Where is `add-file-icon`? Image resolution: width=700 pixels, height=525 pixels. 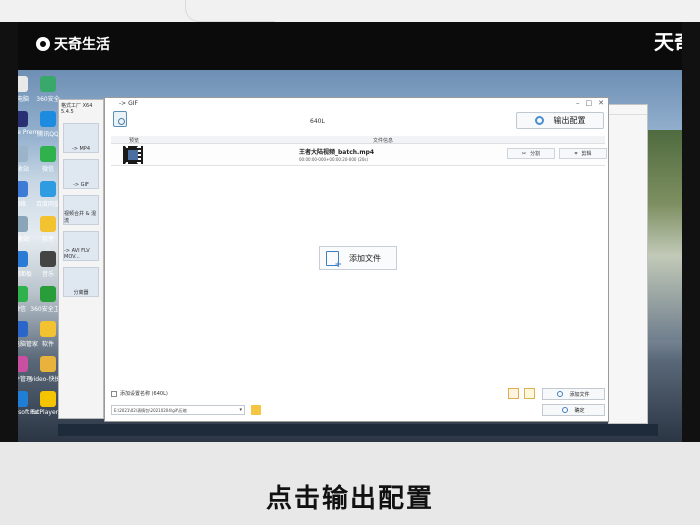
add-file-icon is located at coordinates (334, 260).